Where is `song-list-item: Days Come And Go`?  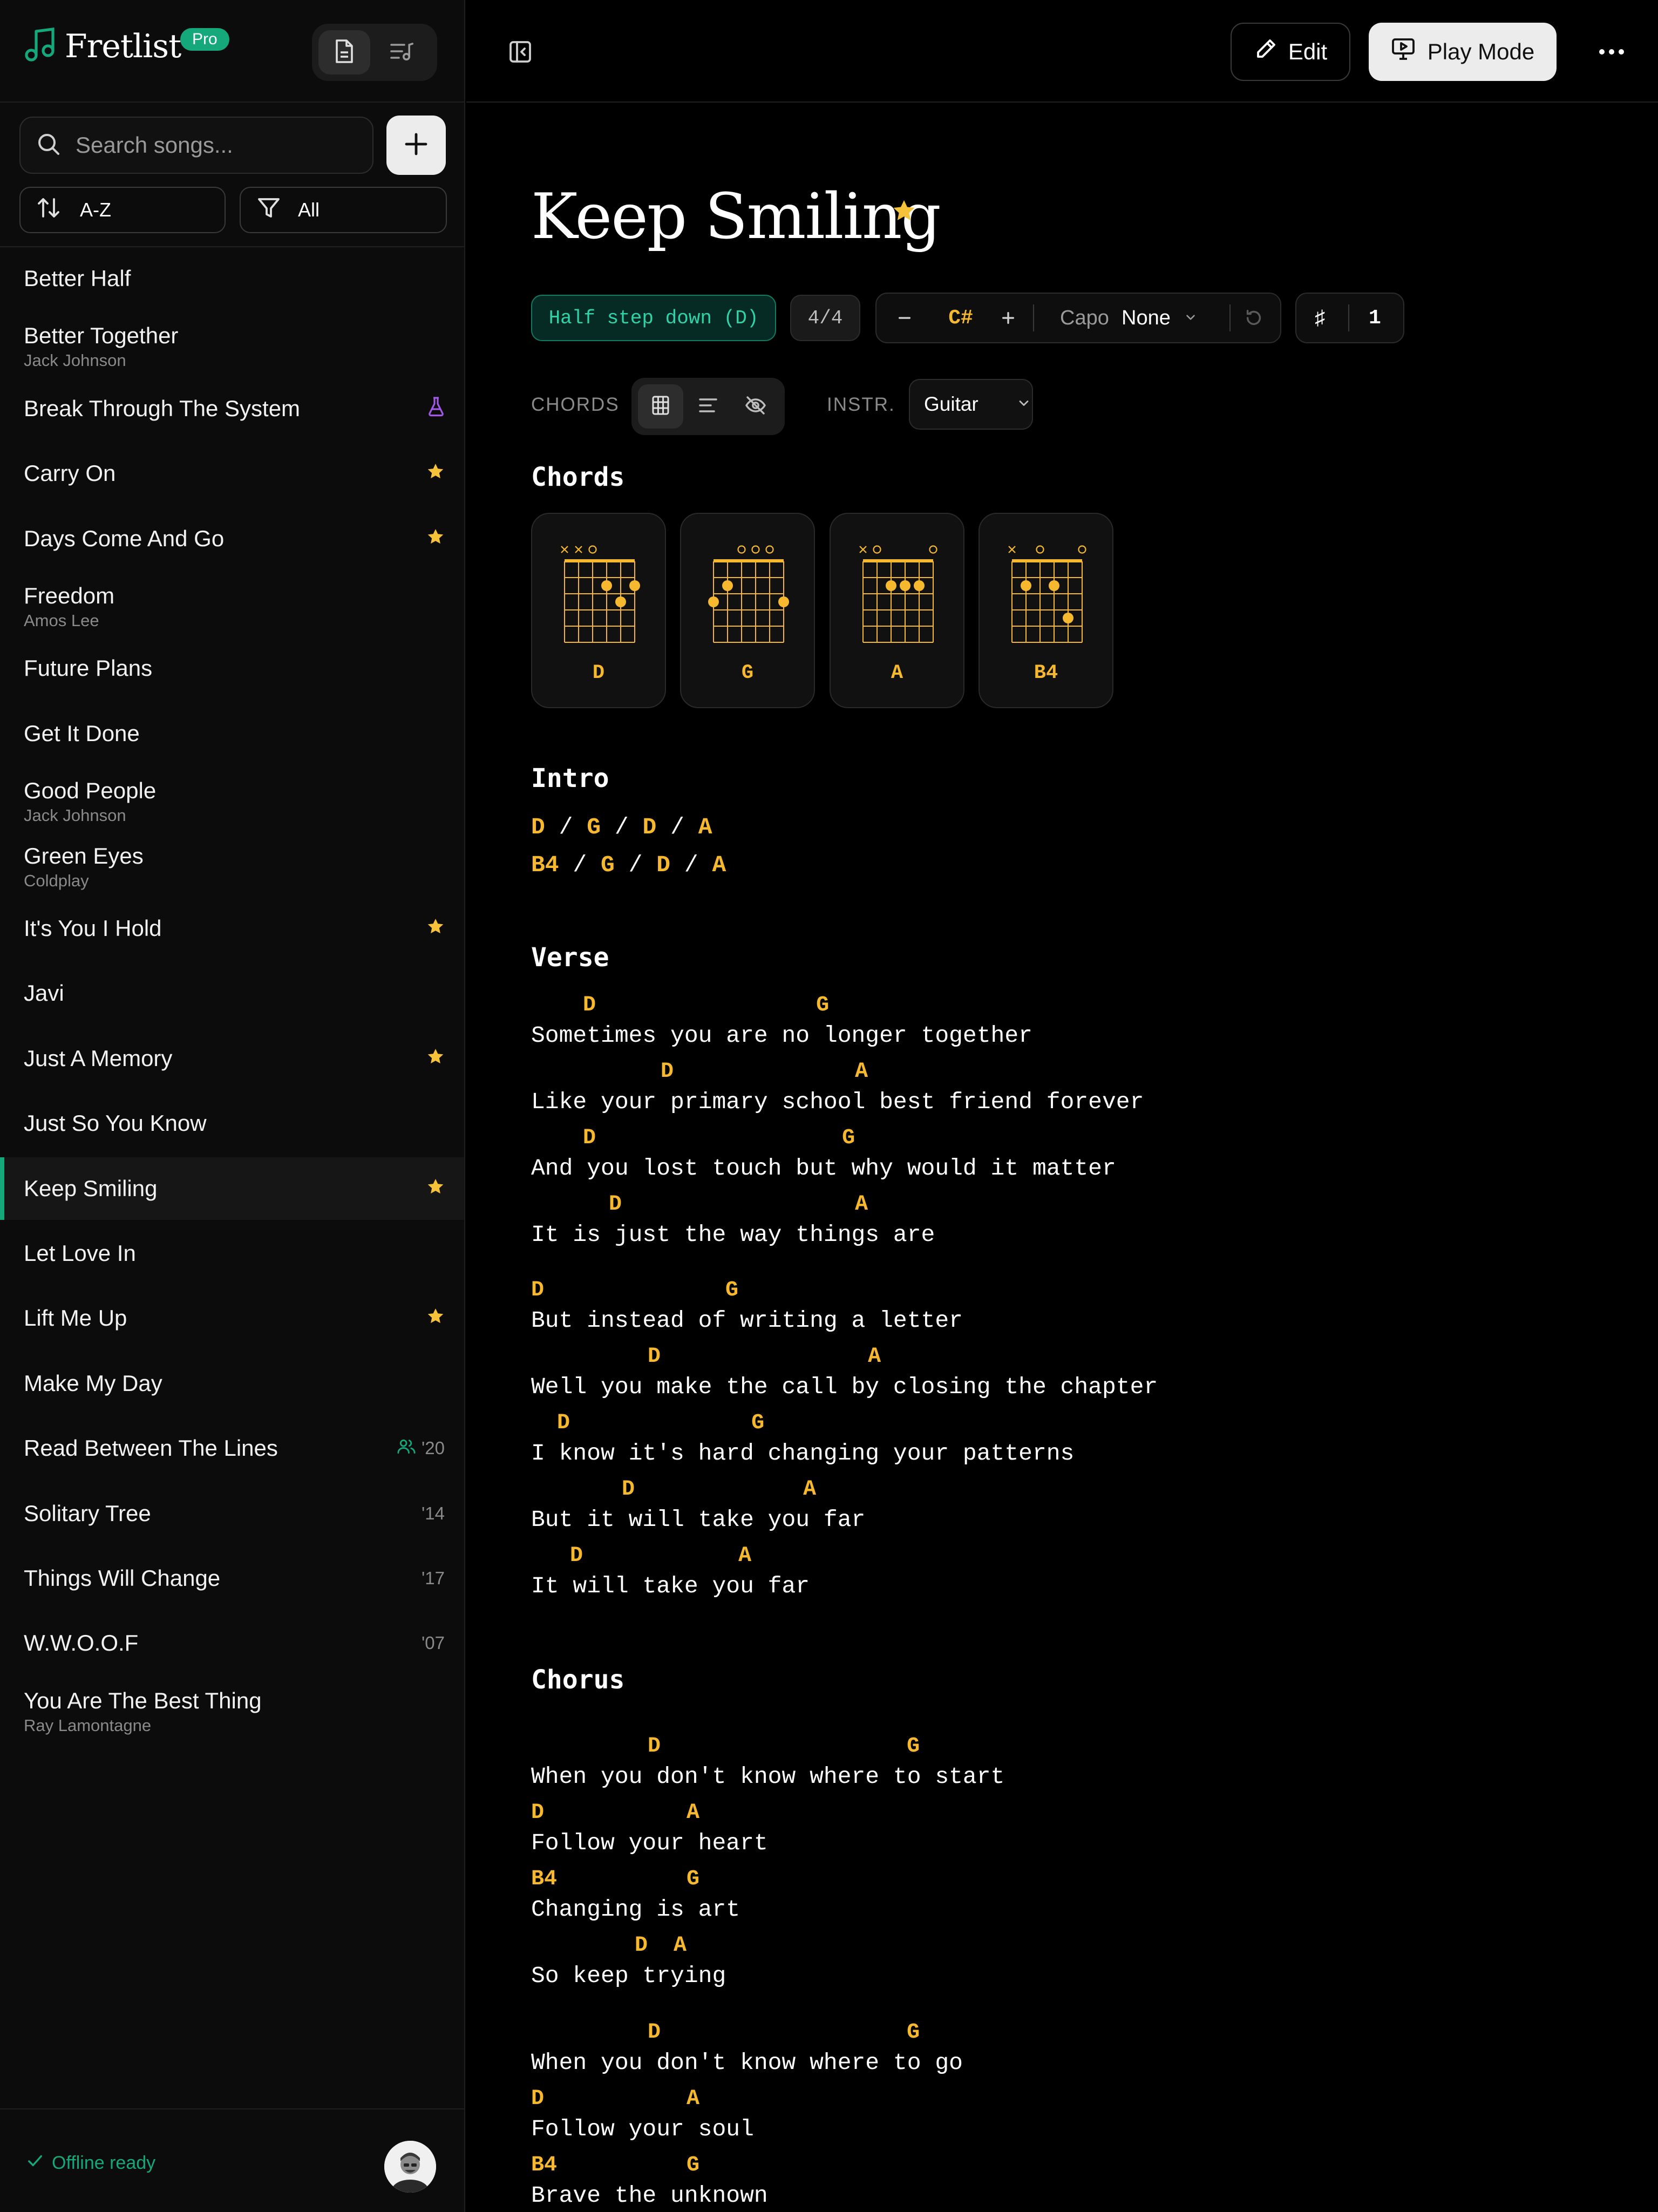
song-list-item: Days Come And Go is located at coordinates (232, 538).